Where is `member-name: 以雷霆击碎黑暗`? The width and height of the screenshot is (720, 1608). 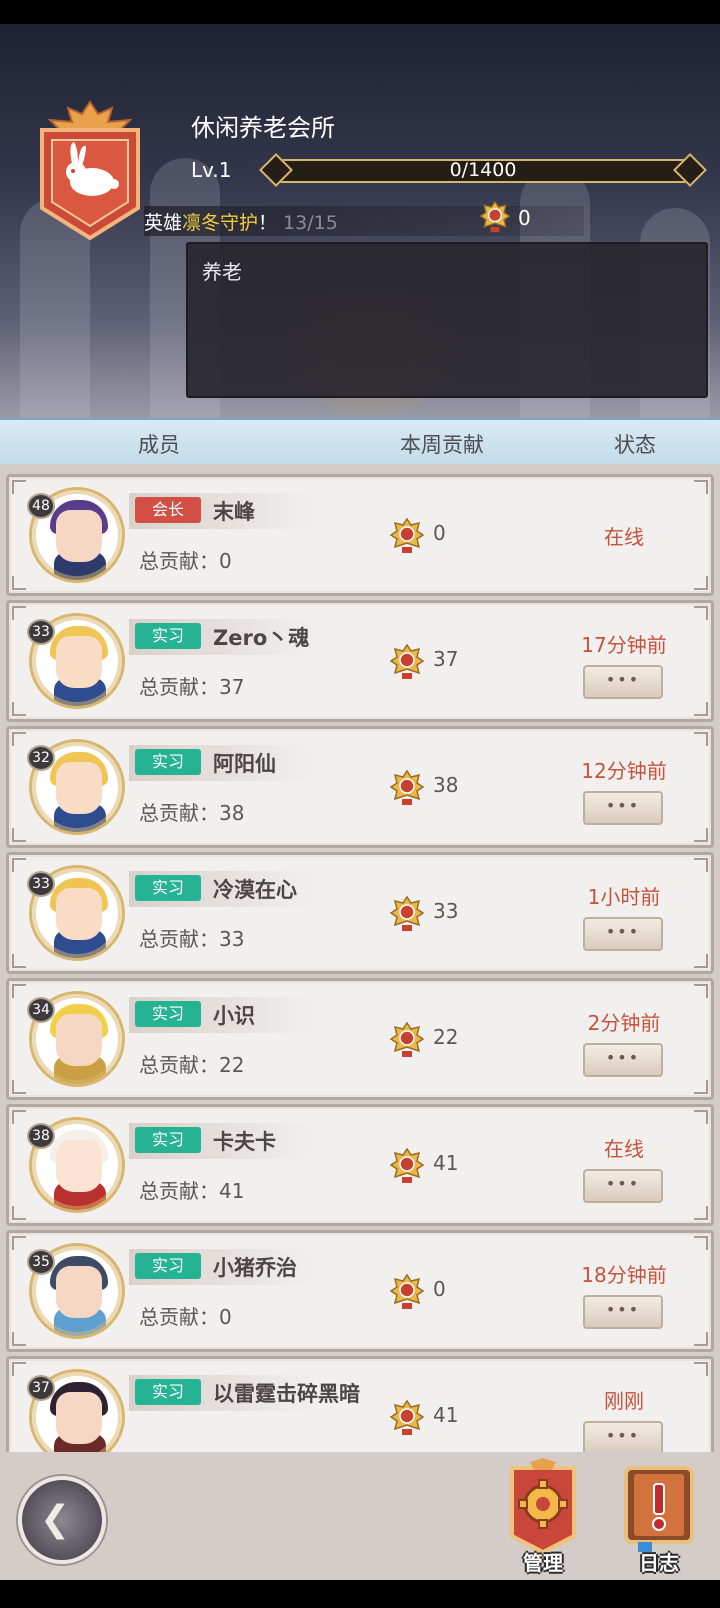
member-name: 以雷霆击碎黑暗 is located at coordinates (286, 1394).